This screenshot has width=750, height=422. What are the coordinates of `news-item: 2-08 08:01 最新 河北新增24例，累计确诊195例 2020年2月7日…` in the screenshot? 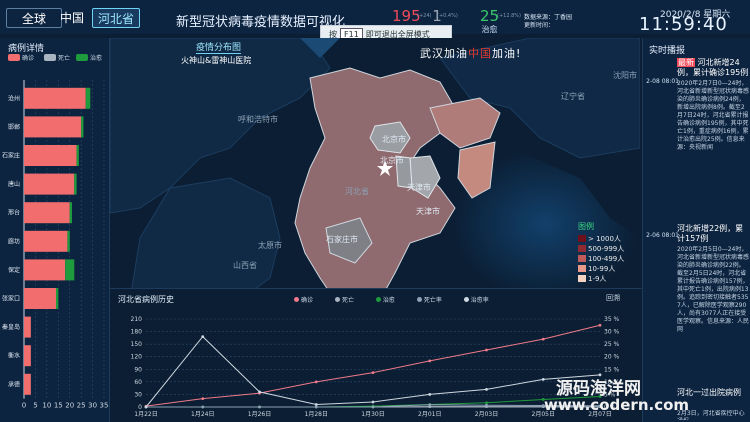 It's located at (697, 145).